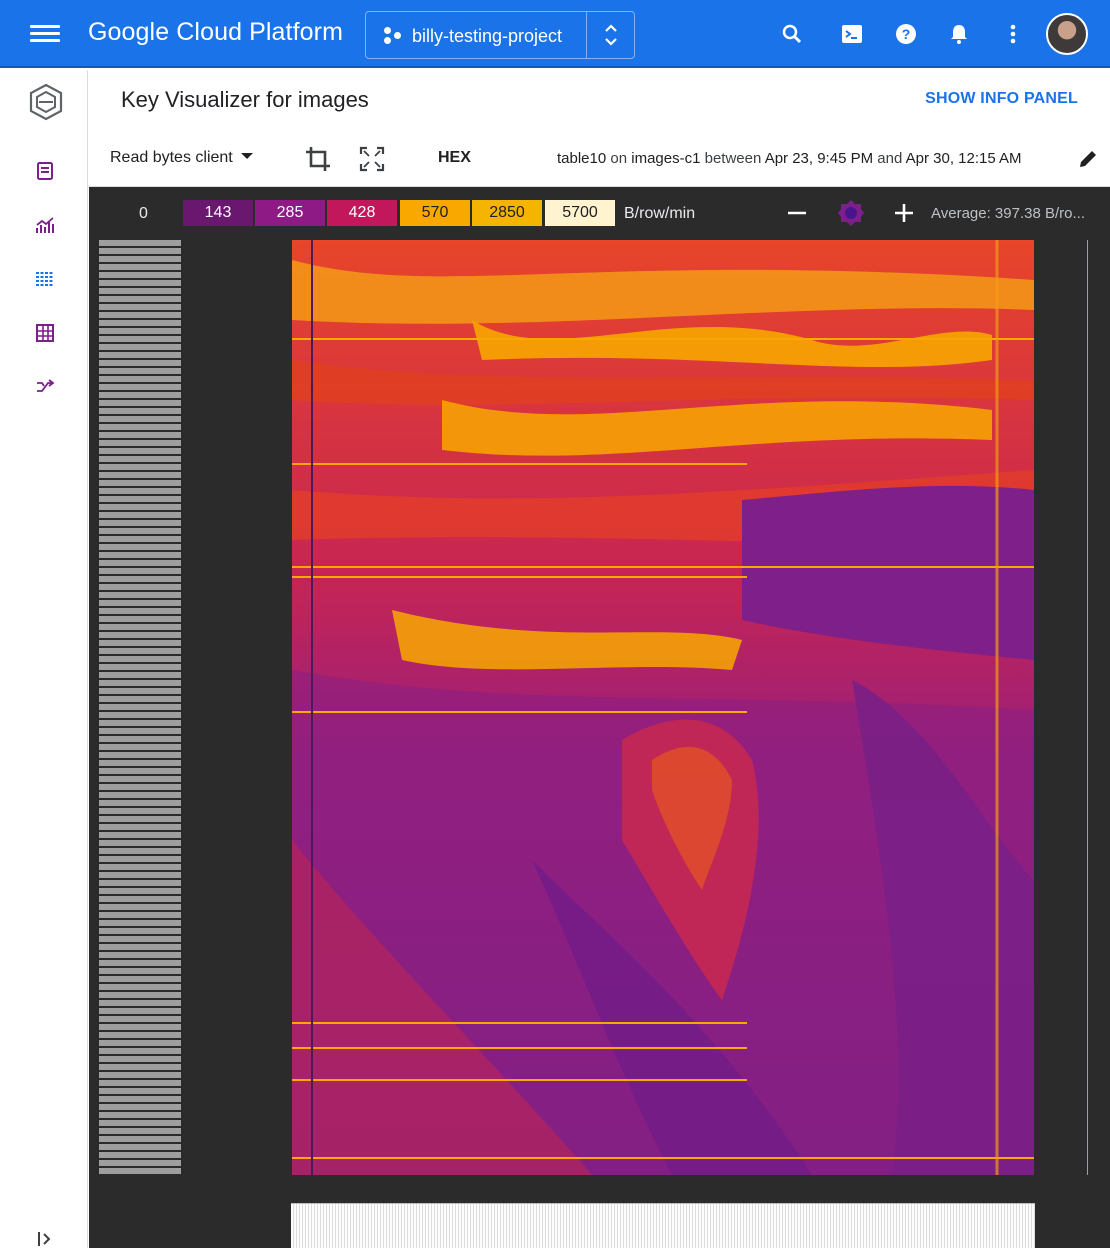 The height and width of the screenshot is (1250, 1110). I want to click on fullscreen-icon, so click(372, 159).